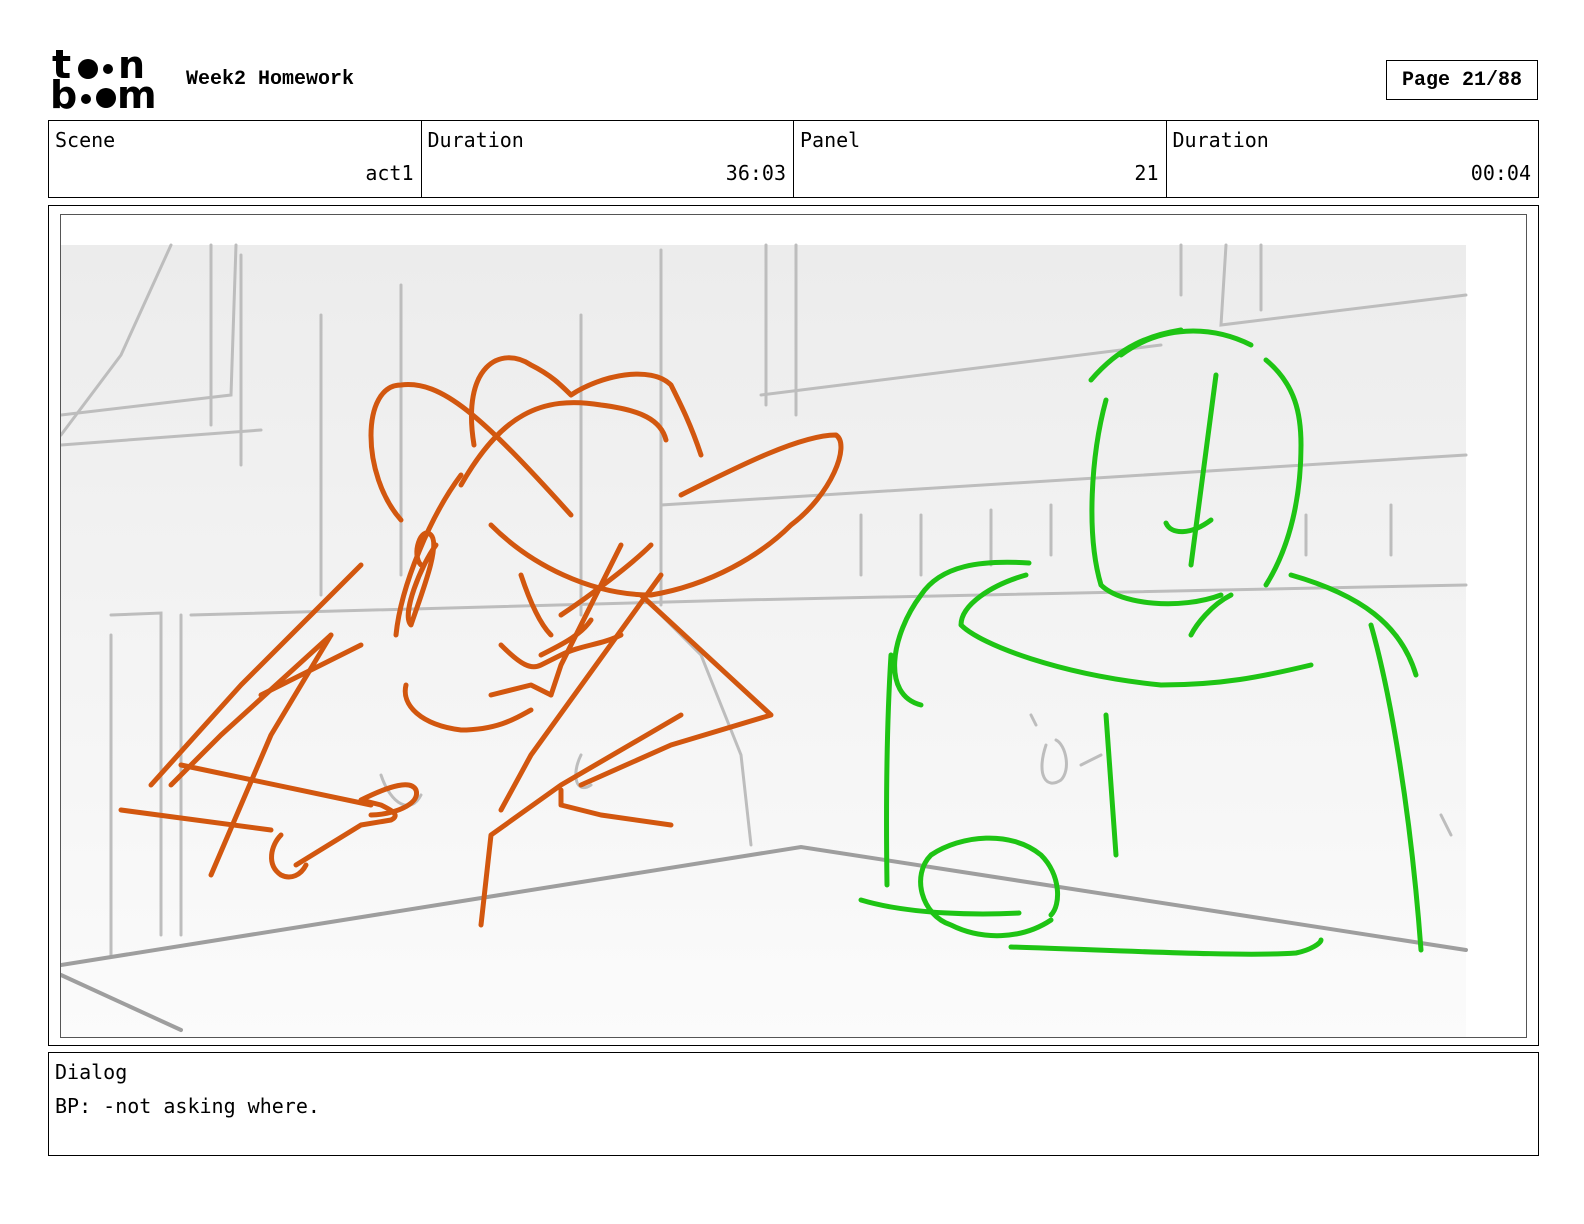 Image resolution: width=1584 pixels, height=1224 pixels. What do you see at coordinates (755, 173) in the screenshot?
I see `scene-duration-value: 36:03` at bounding box center [755, 173].